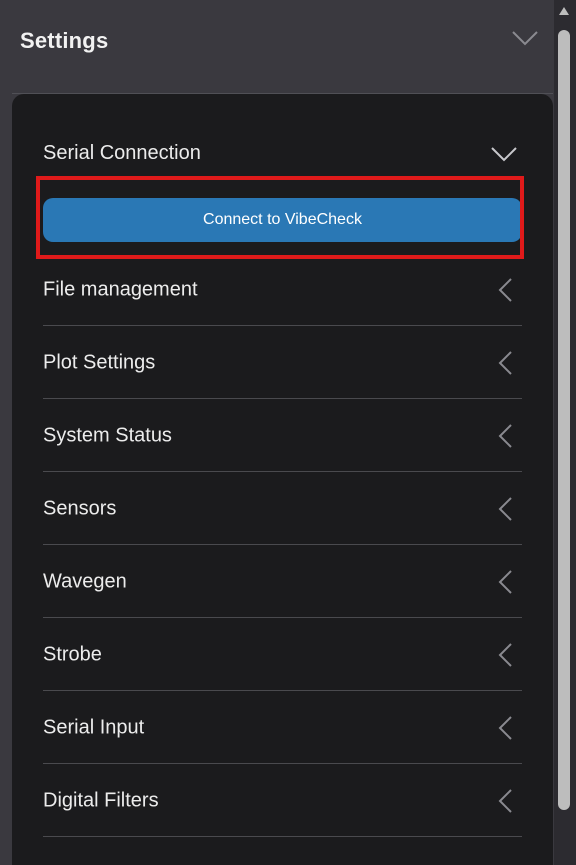  What do you see at coordinates (99, 362) in the screenshot?
I see `section-label: Plot Settings` at bounding box center [99, 362].